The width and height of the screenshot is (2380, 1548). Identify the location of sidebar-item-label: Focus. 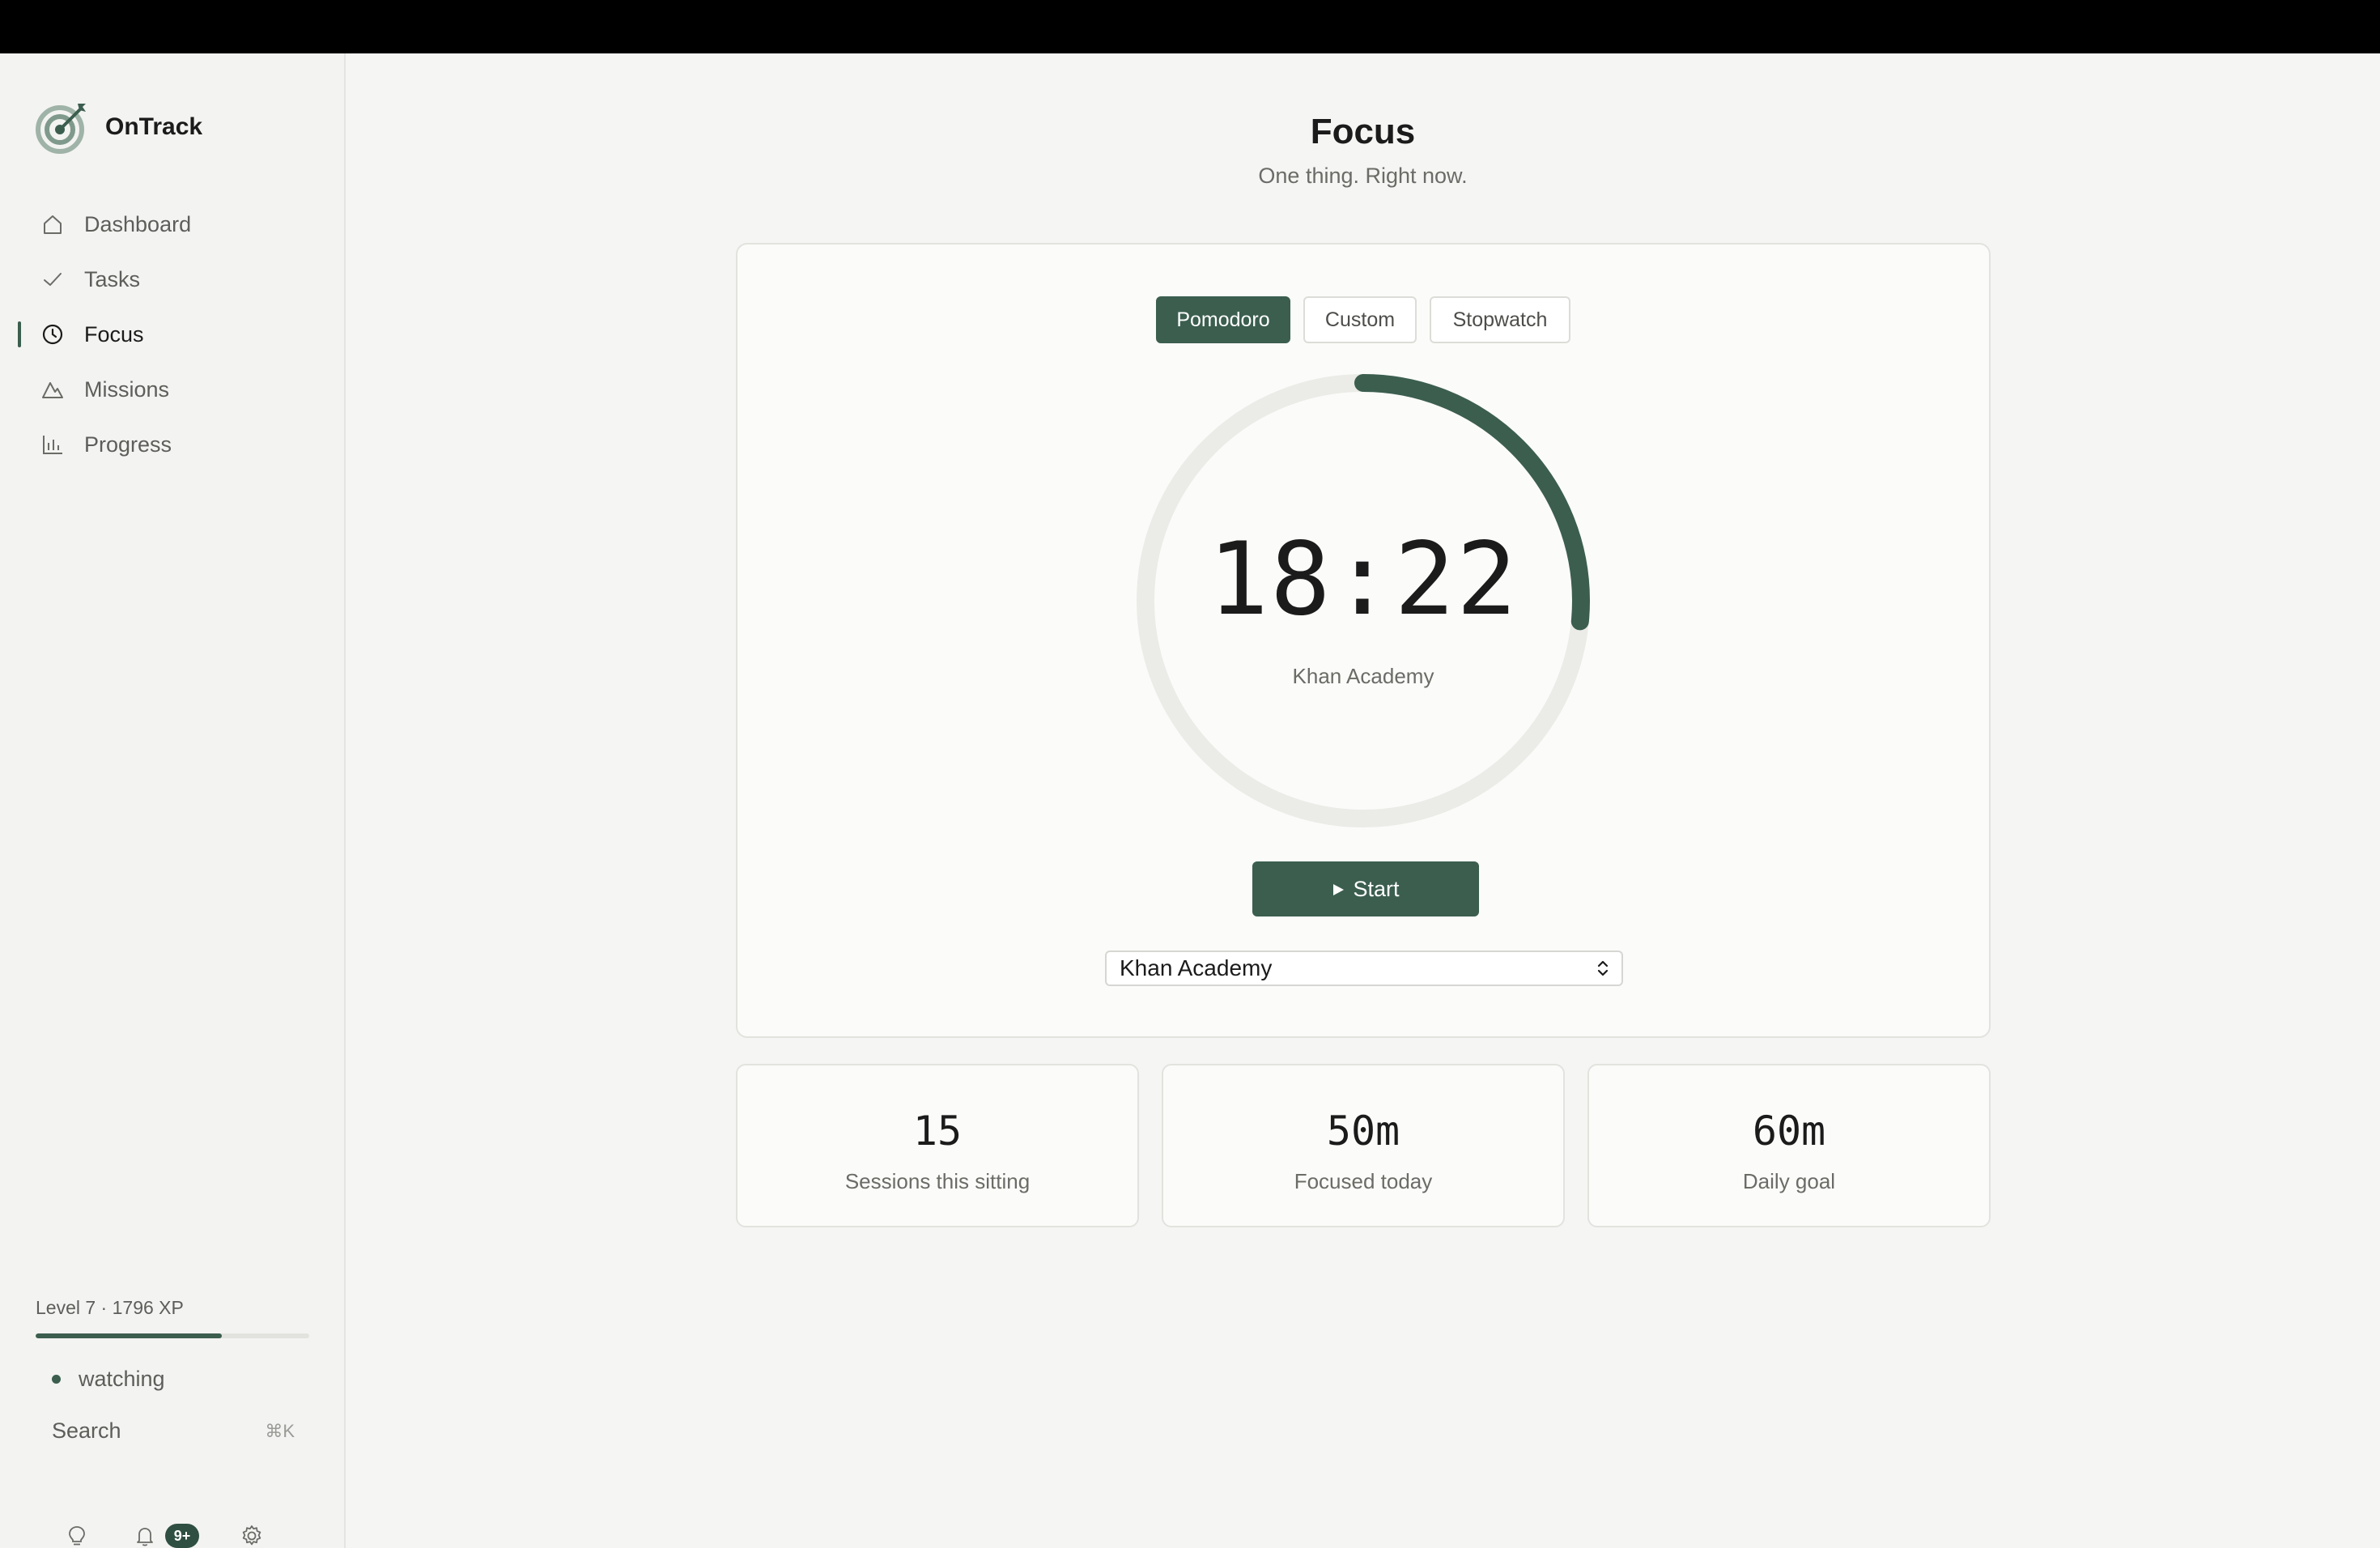
(114, 334).